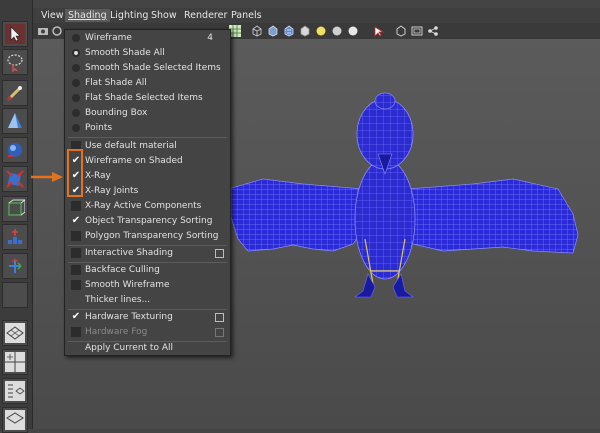 The image size is (600, 433). Describe the element at coordinates (76, 53) in the screenshot. I see `radio-indicator-selected` at that location.